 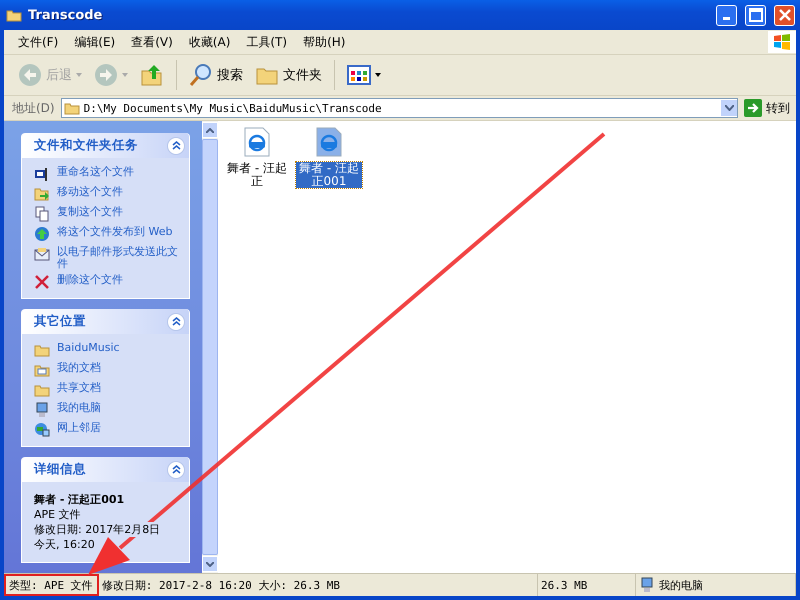 I want to click on close-icon, so click(x=784, y=15).